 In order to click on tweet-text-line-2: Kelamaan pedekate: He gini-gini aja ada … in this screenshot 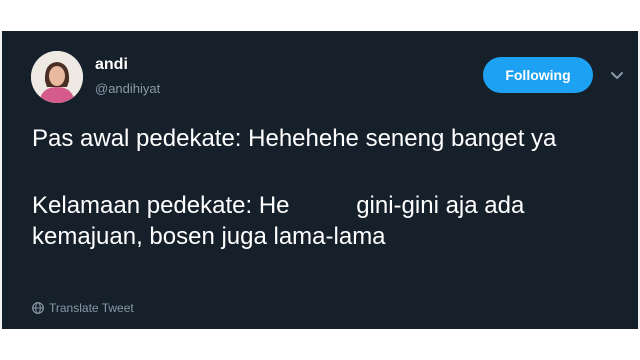, I will do `click(281, 221)`.